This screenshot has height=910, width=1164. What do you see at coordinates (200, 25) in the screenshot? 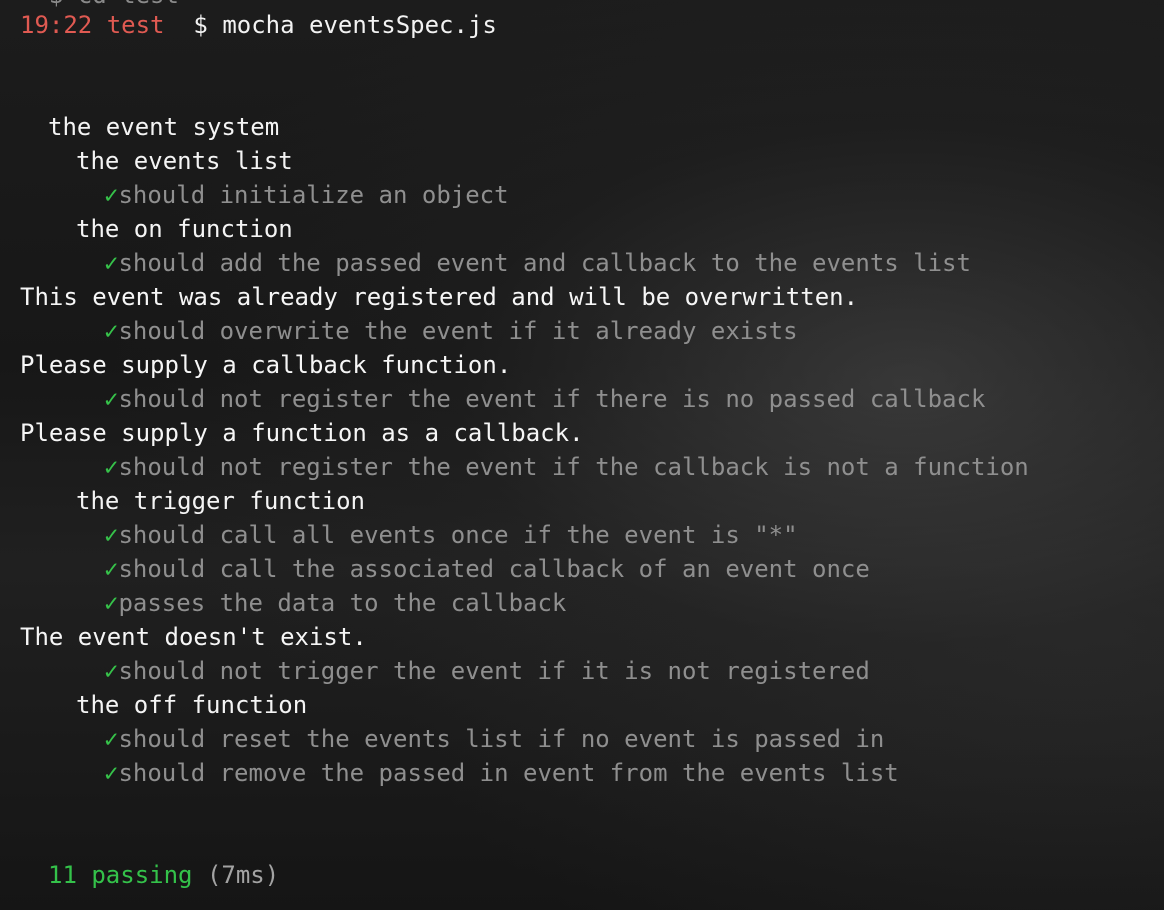
I see `prompt-symbol: $` at bounding box center [200, 25].